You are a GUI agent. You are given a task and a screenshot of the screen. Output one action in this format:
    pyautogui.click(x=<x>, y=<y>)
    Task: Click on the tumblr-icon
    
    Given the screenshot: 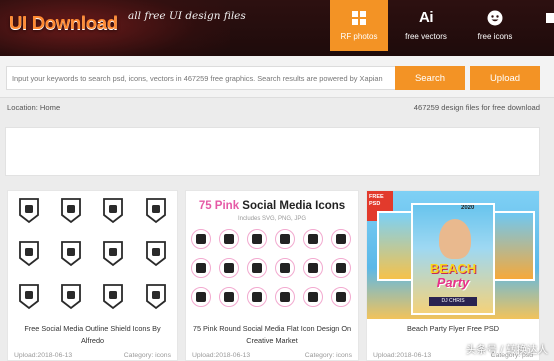 What is the action you would take?
    pyautogui.click(x=285, y=297)
    